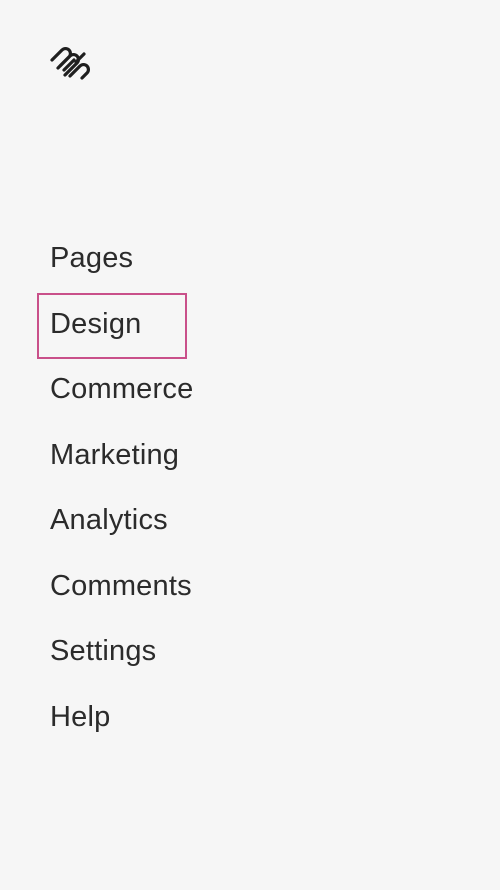 This screenshot has height=890, width=500. I want to click on squarespace-logo-icon, so click(70, 63).